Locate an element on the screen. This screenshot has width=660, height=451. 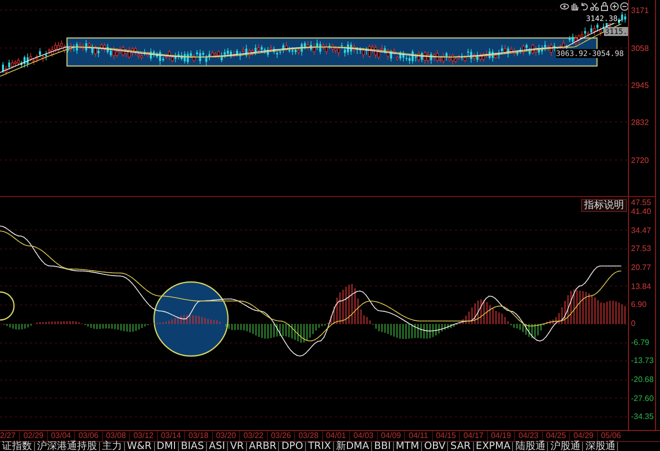
indicator-tab: 新DMA is located at coordinates (353, 446).